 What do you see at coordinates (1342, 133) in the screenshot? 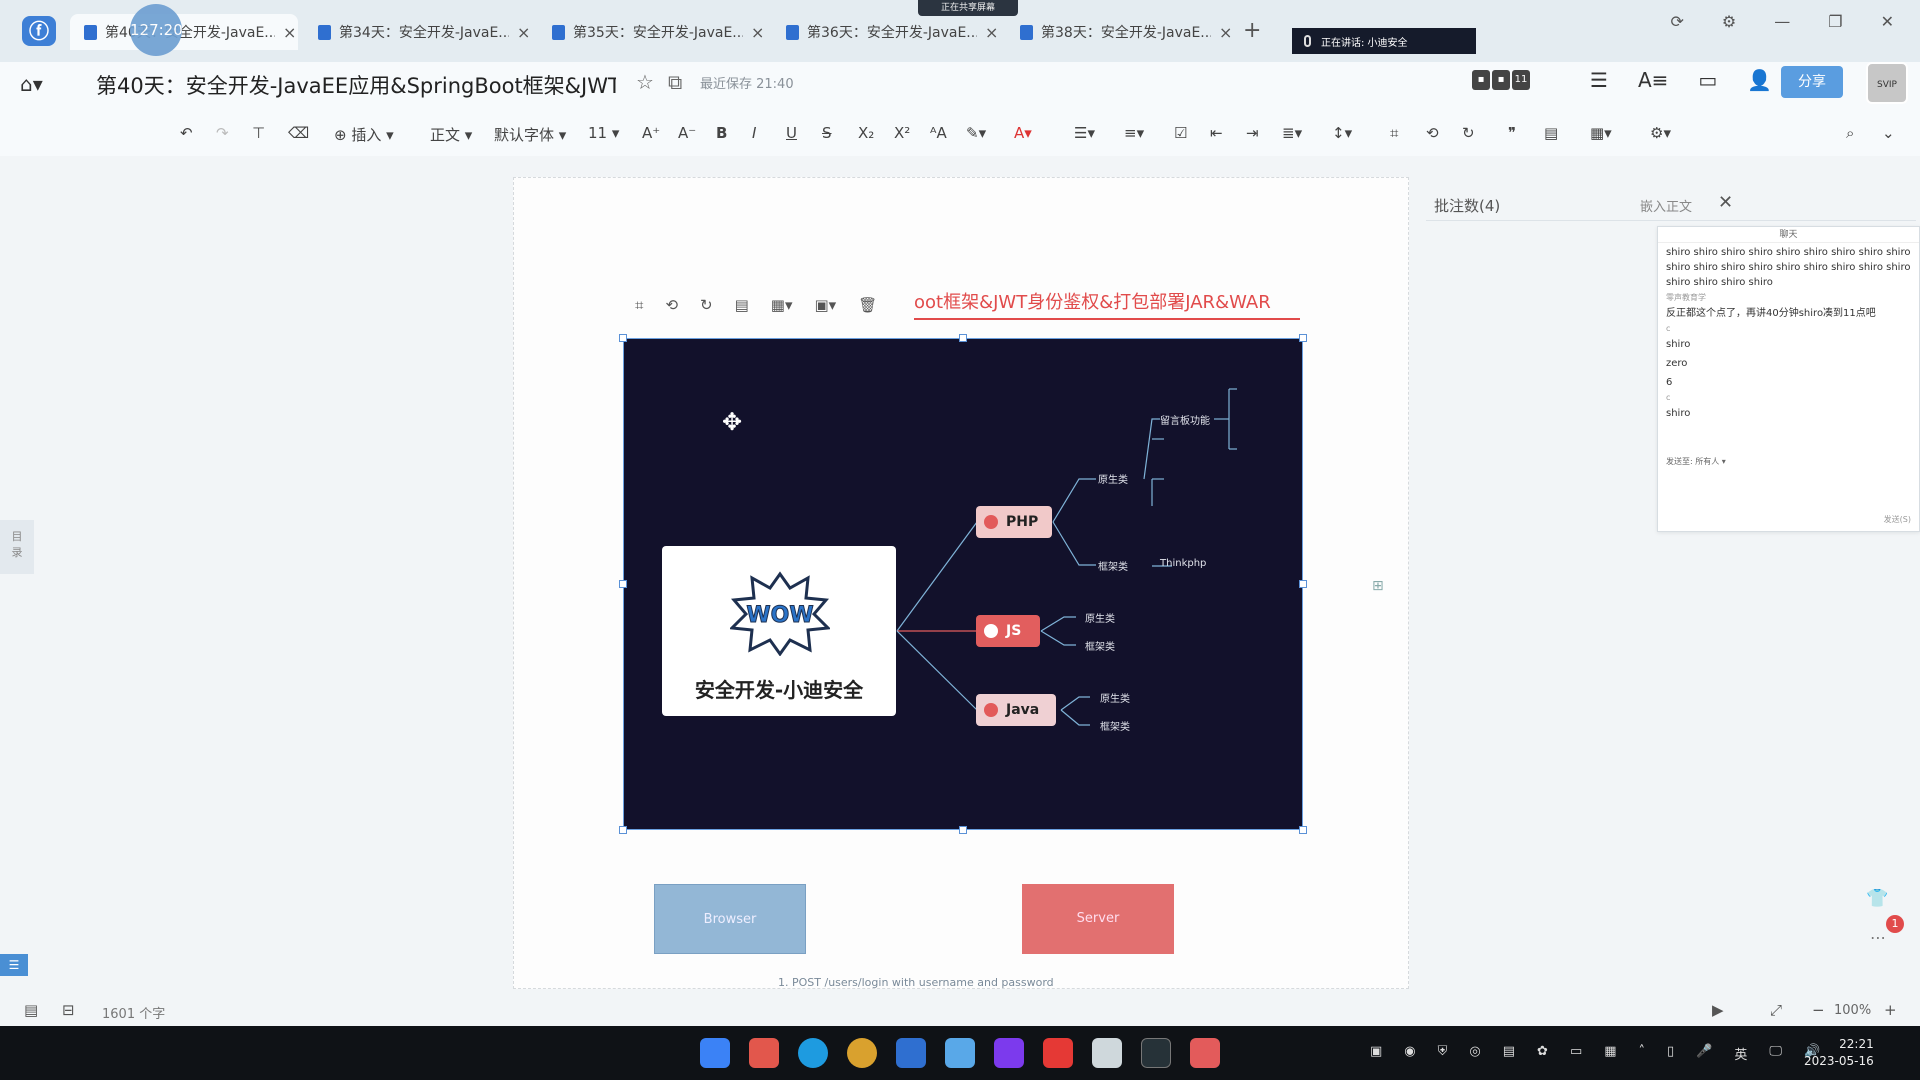
I see `line-spacing-icon: ↕▾` at bounding box center [1342, 133].